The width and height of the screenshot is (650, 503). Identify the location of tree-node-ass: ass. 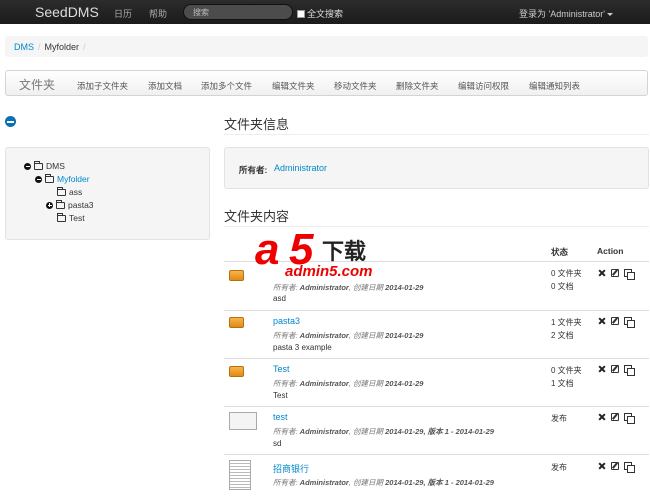
(69, 191).